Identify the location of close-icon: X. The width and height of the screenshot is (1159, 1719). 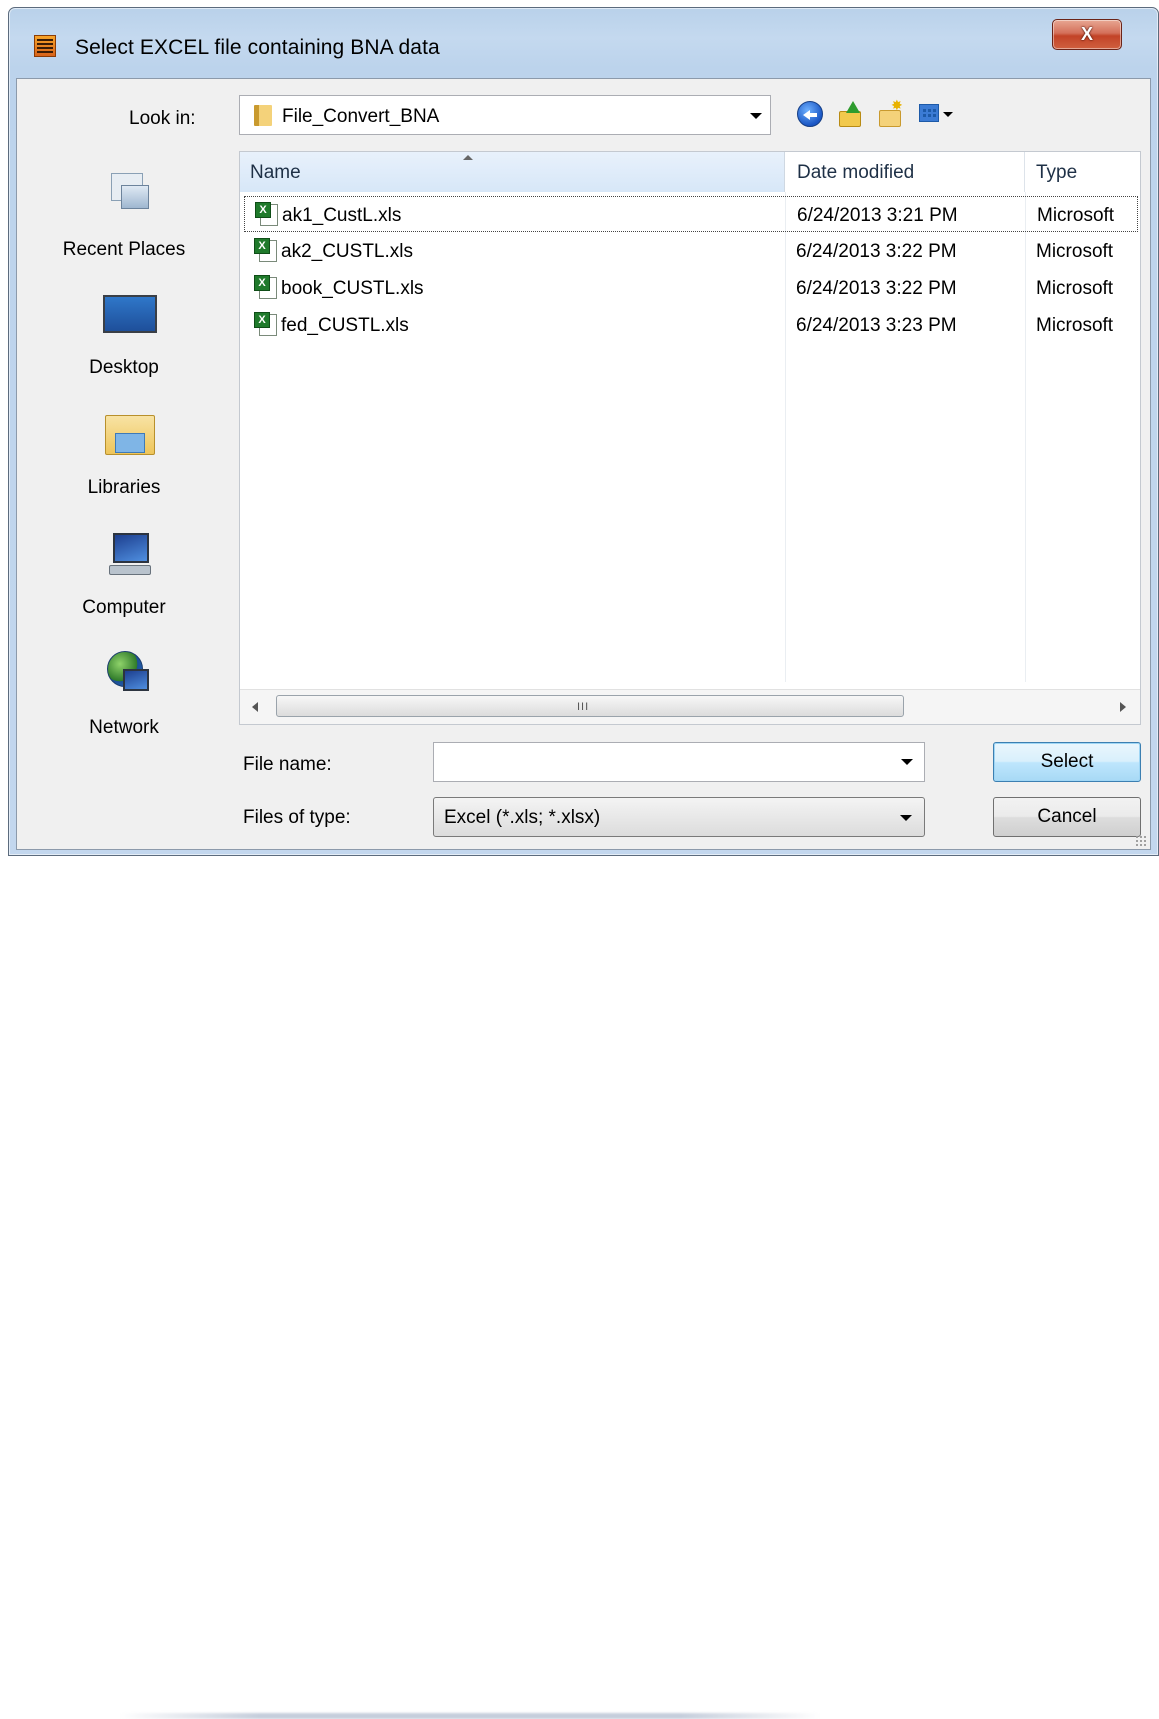
(1086, 34).